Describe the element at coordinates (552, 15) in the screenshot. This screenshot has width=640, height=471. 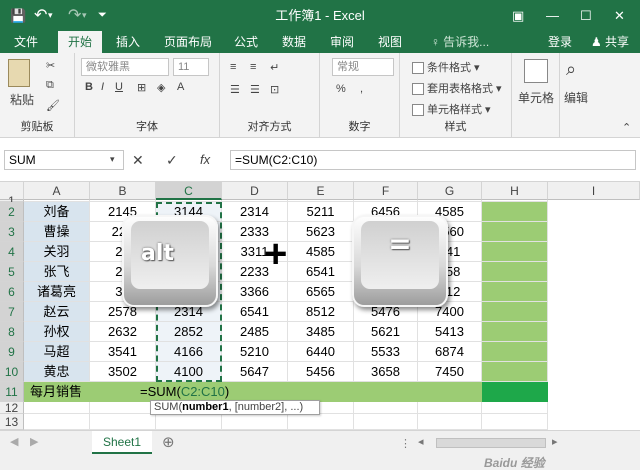
I see `minimize-button: —` at that location.